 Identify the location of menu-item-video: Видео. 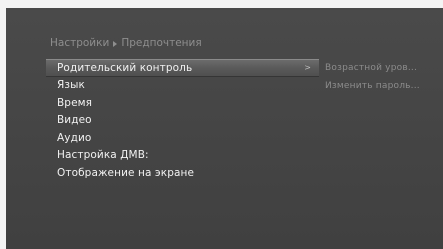
(182, 121).